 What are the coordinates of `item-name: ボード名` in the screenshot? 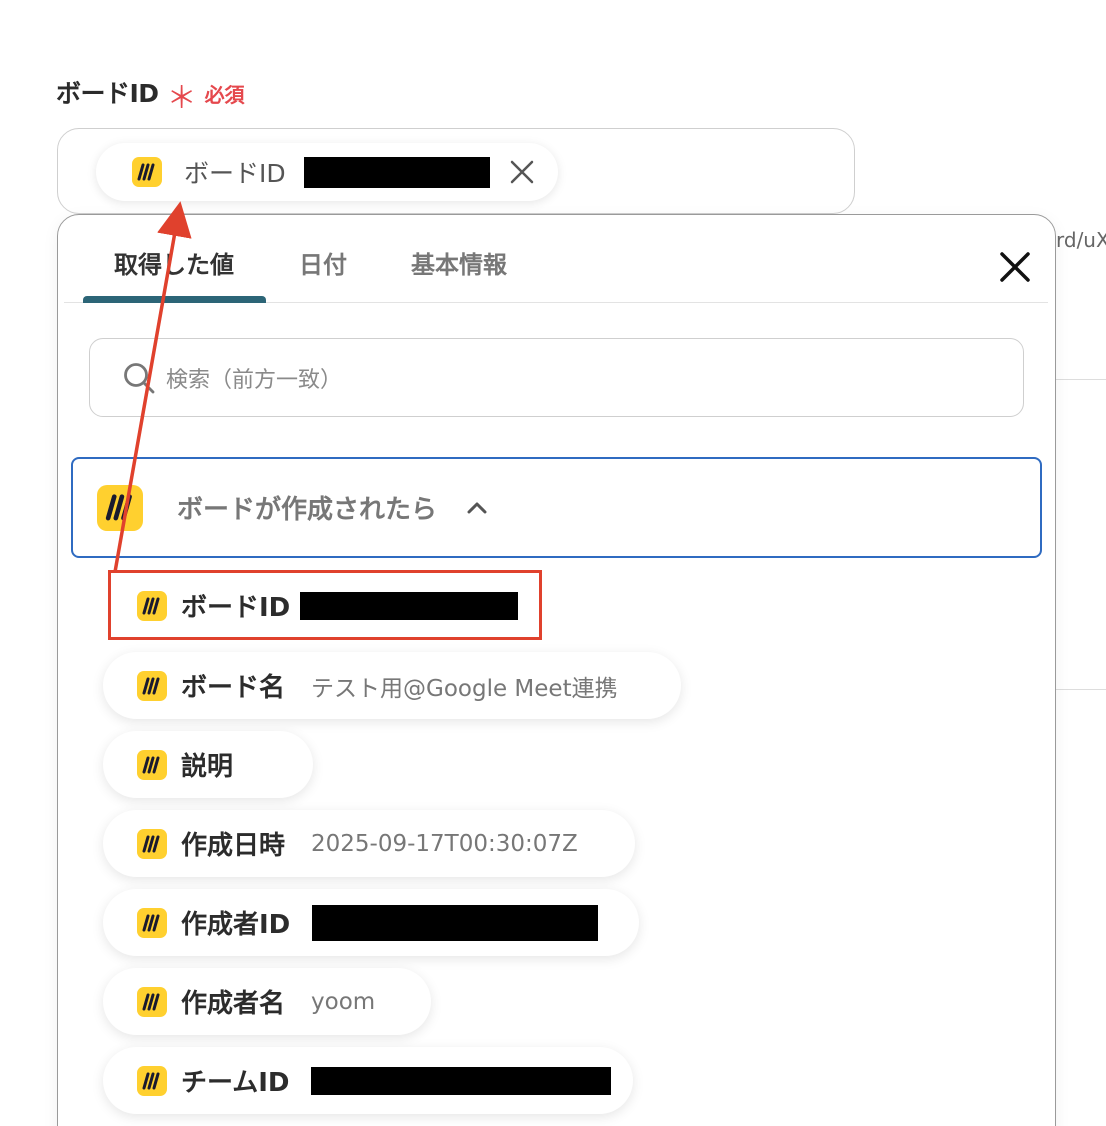 It's located at (233, 688).